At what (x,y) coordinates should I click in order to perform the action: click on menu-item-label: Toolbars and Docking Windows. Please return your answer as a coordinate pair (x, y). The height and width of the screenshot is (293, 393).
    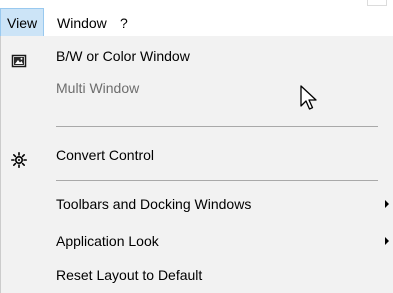
    Looking at the image, I should click on (154, 204).